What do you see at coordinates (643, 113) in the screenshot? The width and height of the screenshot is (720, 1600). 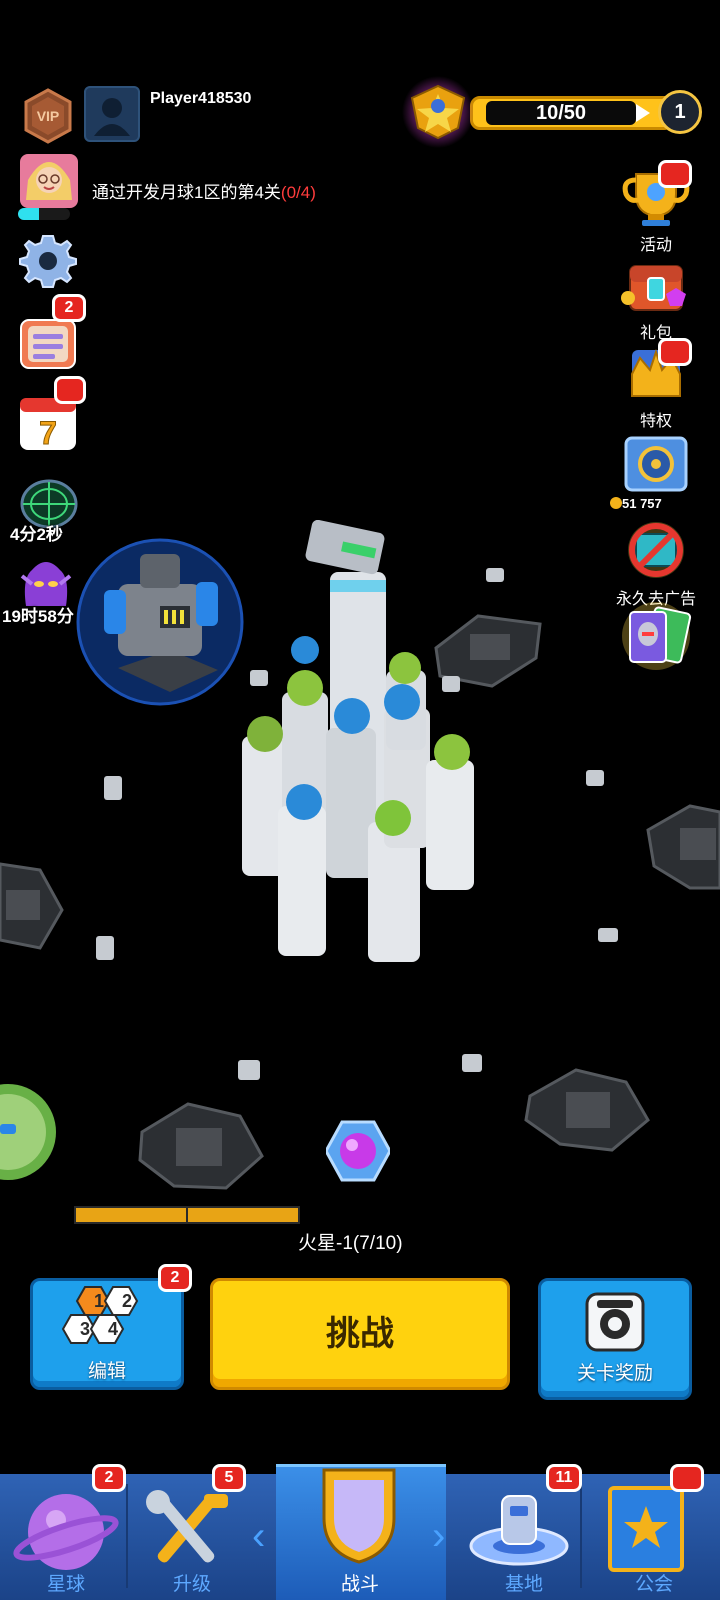 I see `xp-arrow-icon` at bounding box center [643, 113].